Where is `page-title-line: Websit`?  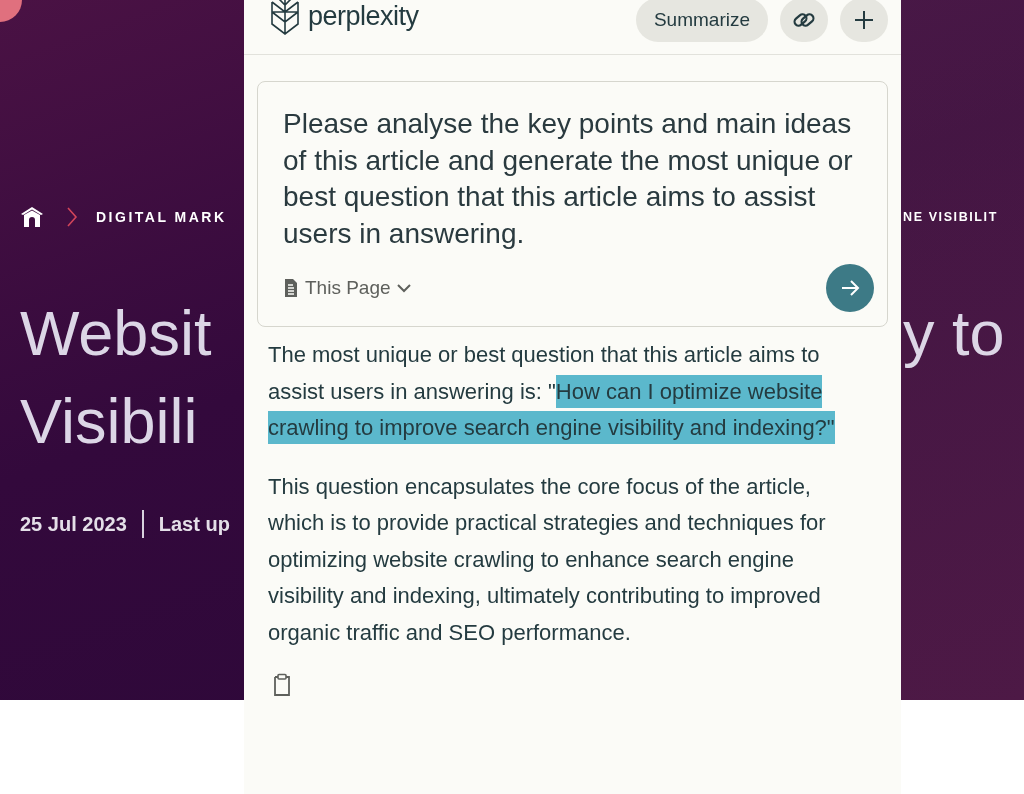
page-title-line: Websit is located at coordinates (116, 333).